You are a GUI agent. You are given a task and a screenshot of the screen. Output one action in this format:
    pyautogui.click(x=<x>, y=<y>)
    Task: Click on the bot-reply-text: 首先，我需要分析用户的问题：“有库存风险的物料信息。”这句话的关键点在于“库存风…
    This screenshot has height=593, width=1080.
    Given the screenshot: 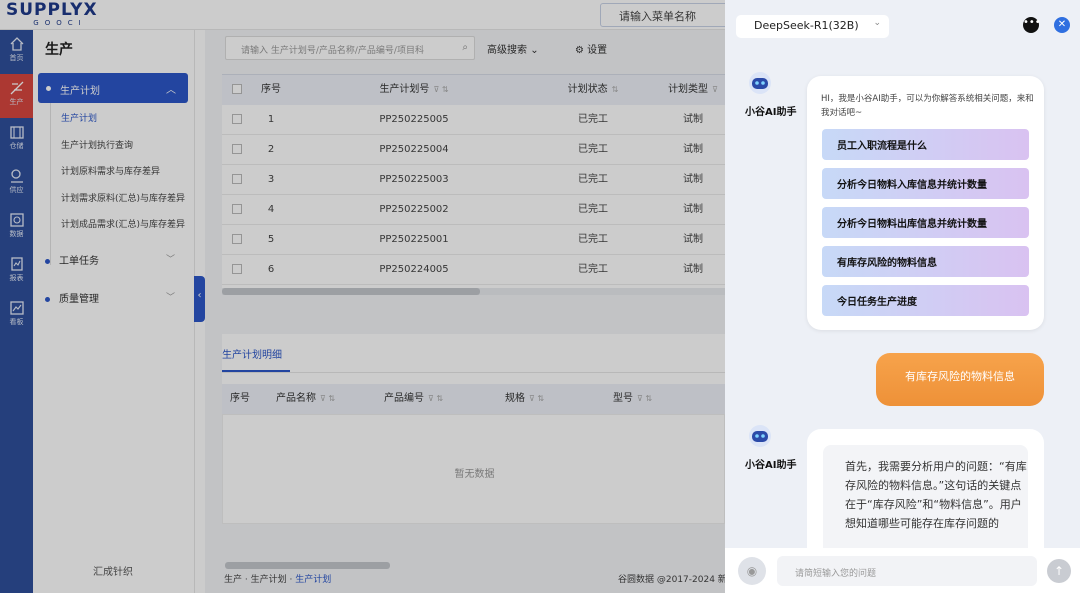 What is the action you would take?
    pyautogui.click(x=925, y=502)
    